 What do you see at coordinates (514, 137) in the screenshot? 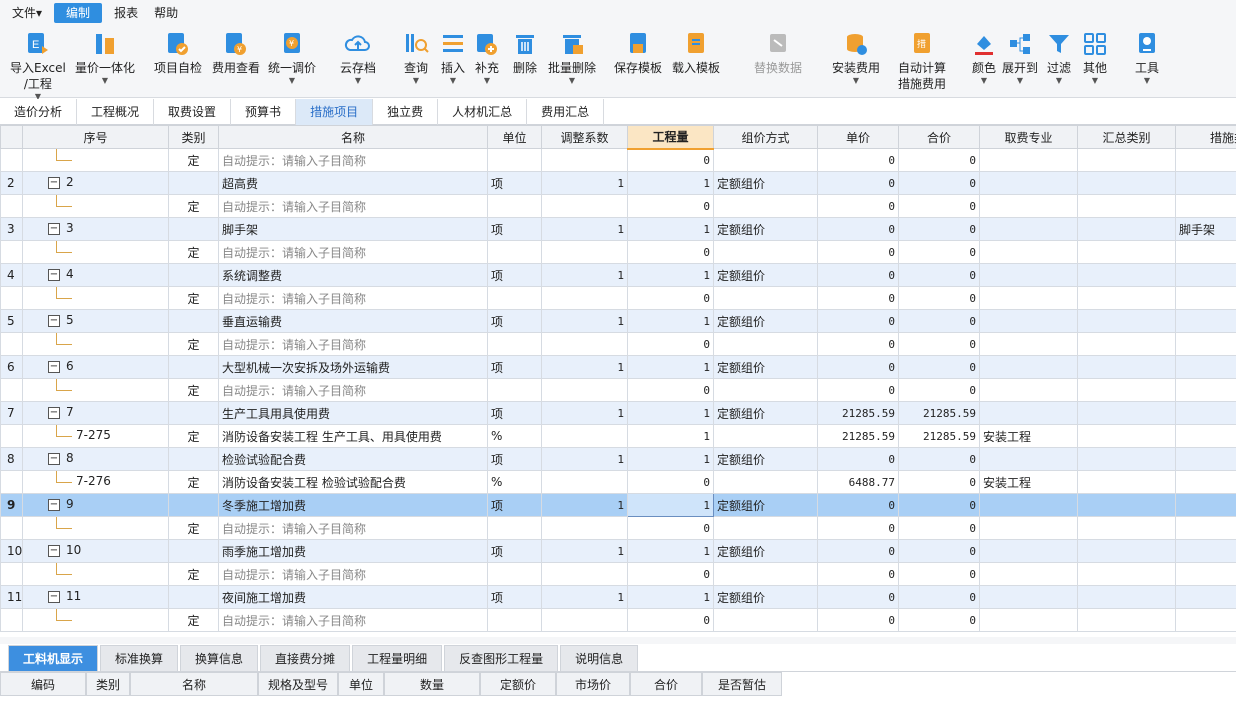
I see `header-unit: 单位` at bounding box center [514, 137].